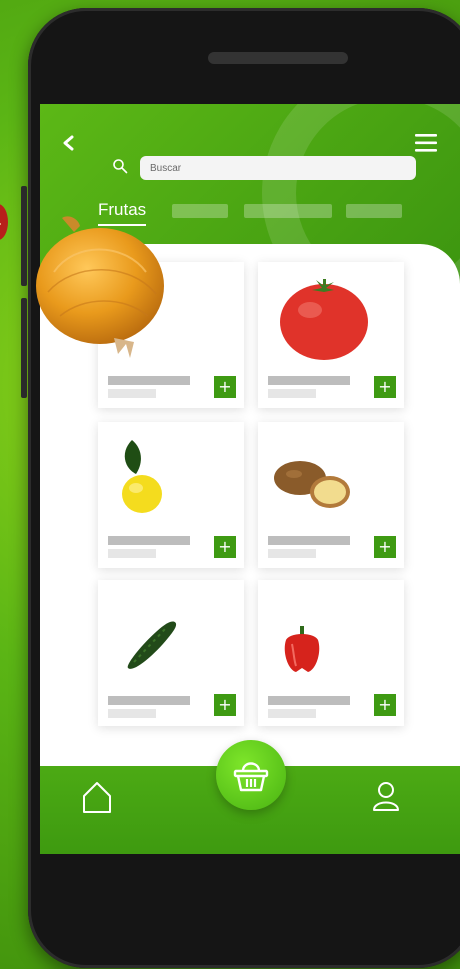 This screenshot has height=969, width=460. Describe the element at coordinates (278, 168) in the screenshot. I see `search-input` at that location.